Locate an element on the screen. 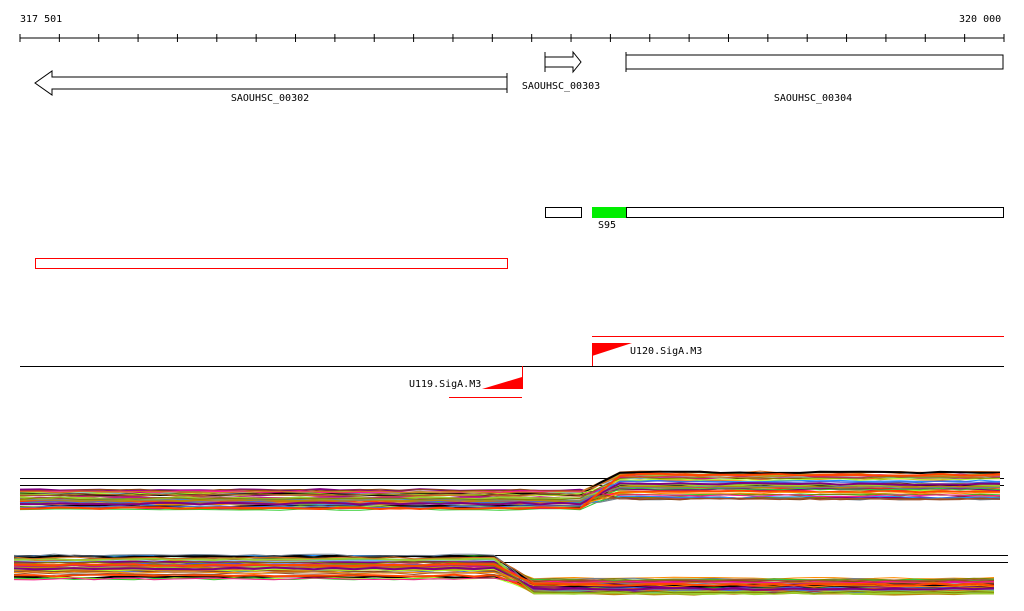  expression-profile-plus is located at coordinates (511, 490).